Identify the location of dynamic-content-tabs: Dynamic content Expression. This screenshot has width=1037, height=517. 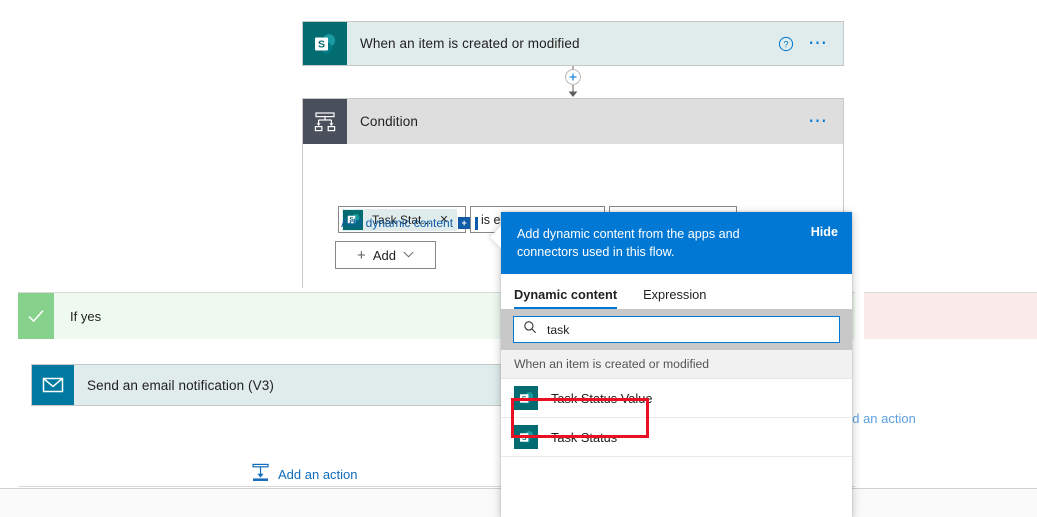
(676, 291).